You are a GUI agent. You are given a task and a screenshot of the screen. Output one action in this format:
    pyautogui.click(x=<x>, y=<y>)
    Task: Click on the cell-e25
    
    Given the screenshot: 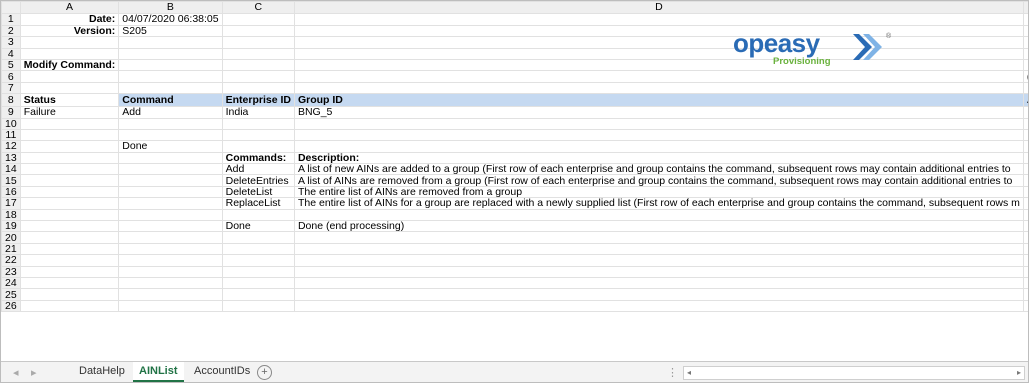 What is the action you would take?
    pyautogui.click(x=1025, y=294)
    